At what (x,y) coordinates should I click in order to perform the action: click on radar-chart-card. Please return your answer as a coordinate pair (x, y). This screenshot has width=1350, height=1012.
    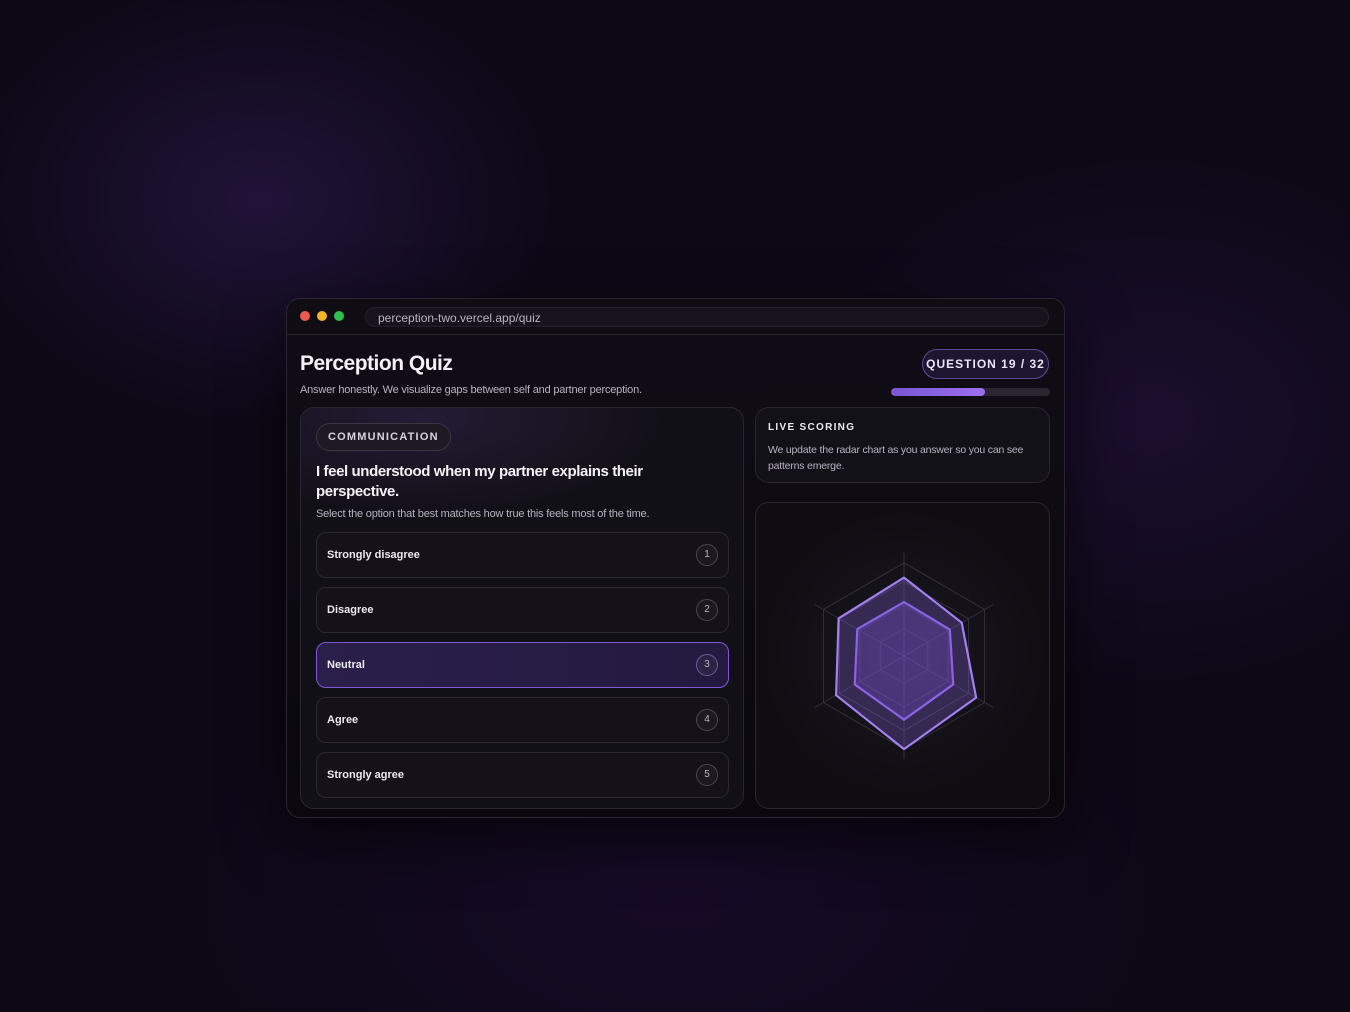
    Looking at the image, I should click on (902, 655).